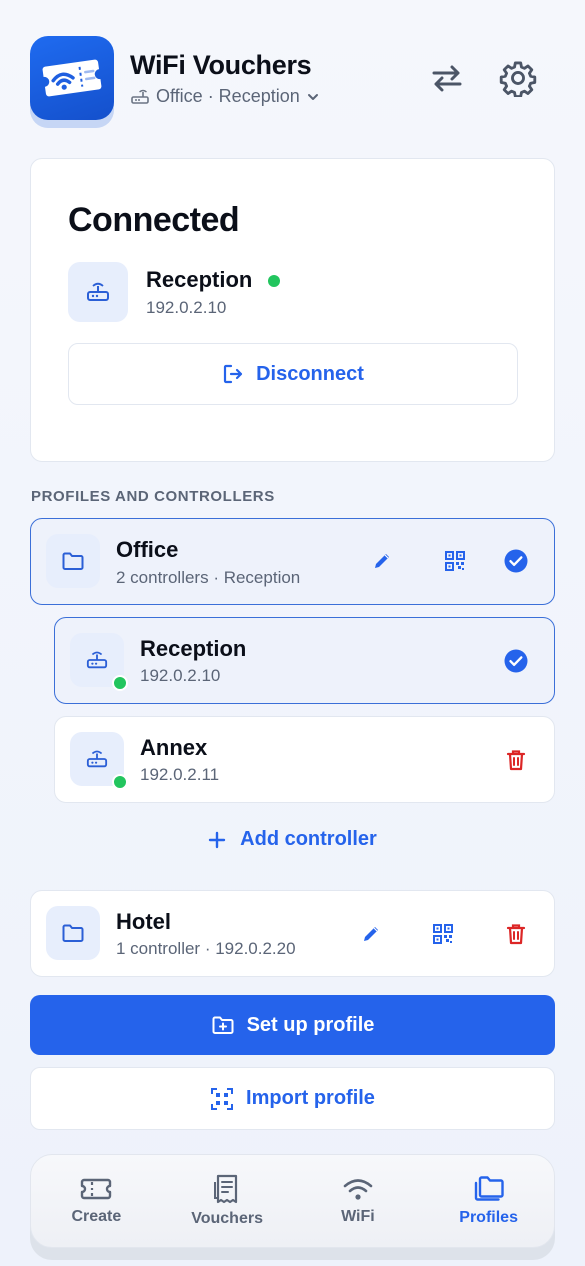 The height and width of the screenshot is (1266, 585). What do you see at coordinates (180, 675) in the screenshot?
I see `controller-ip: 192.0.2.10` at bounding box center [180, 675].